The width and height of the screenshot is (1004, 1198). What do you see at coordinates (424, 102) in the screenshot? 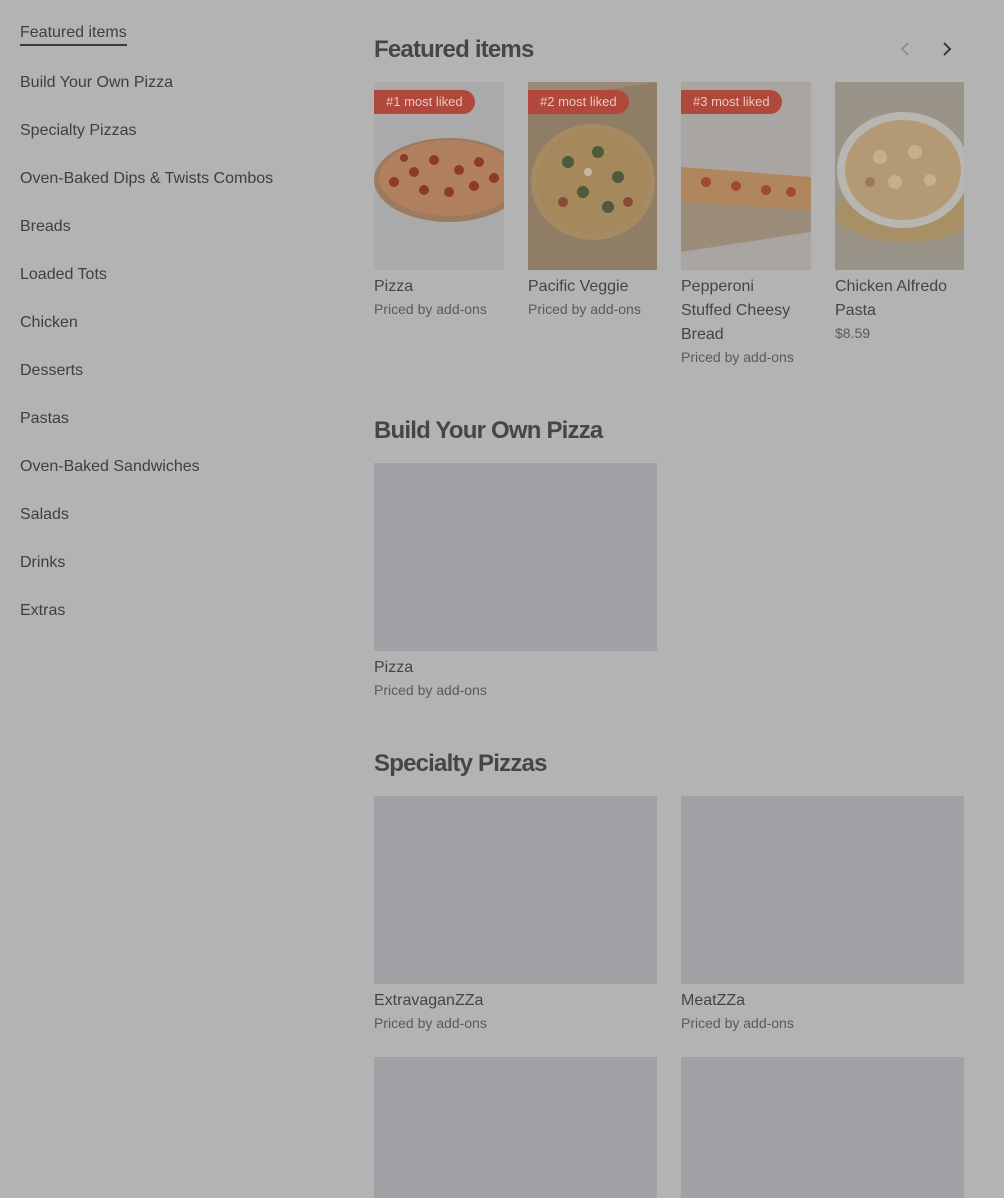
I see `most-liked-badge: #1 most liked` at bounding box center [424, 102].